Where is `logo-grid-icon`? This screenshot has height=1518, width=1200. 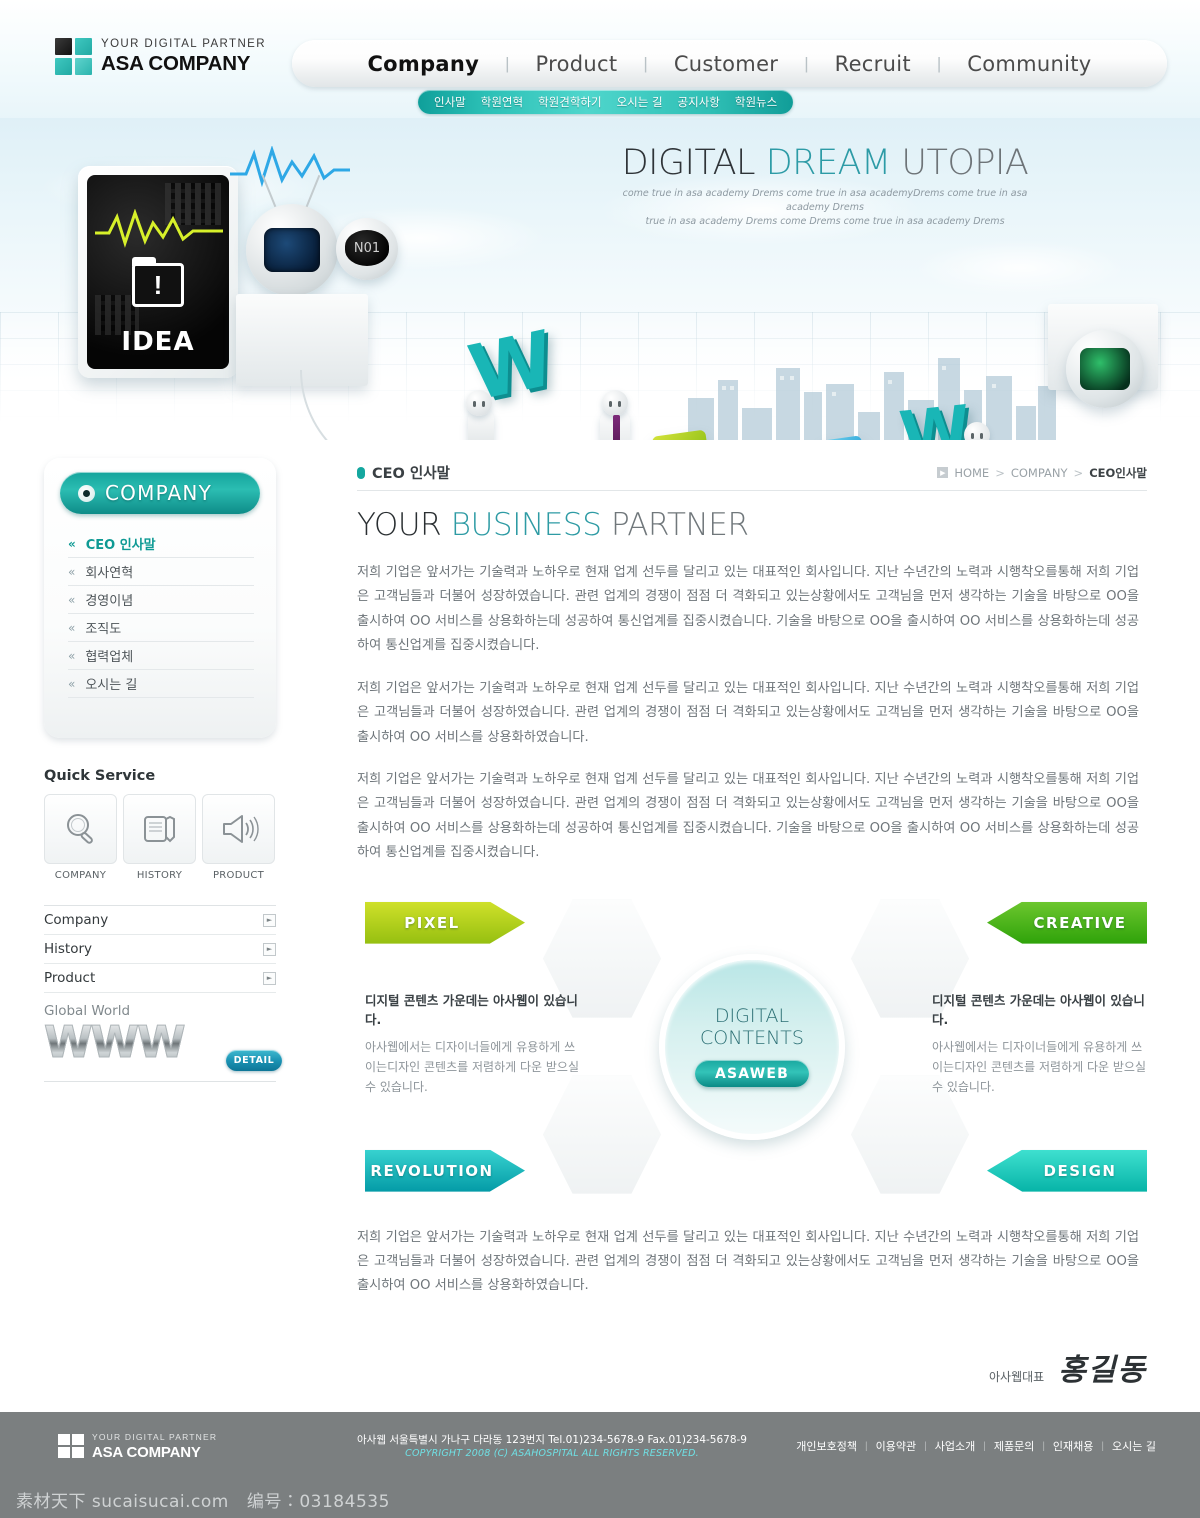
logo-grid-icon is located at coordinates (73, 56).